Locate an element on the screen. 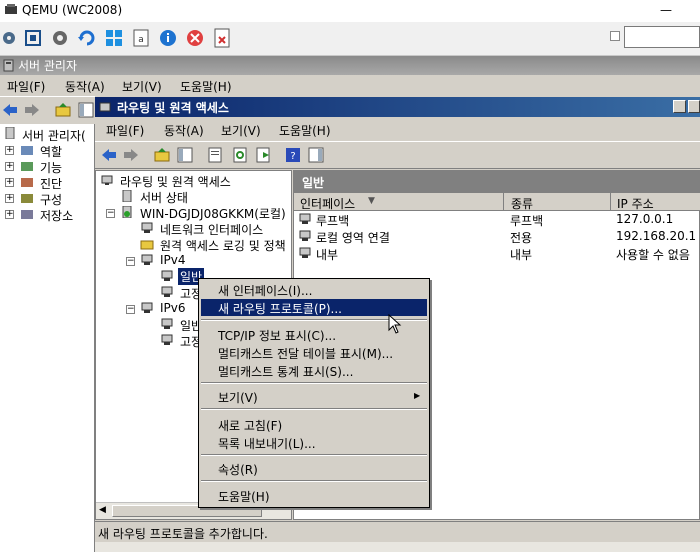 This screenshot has height=552, width=700. scroll-left-icon: ◀ is located at coordinates (102, 510).